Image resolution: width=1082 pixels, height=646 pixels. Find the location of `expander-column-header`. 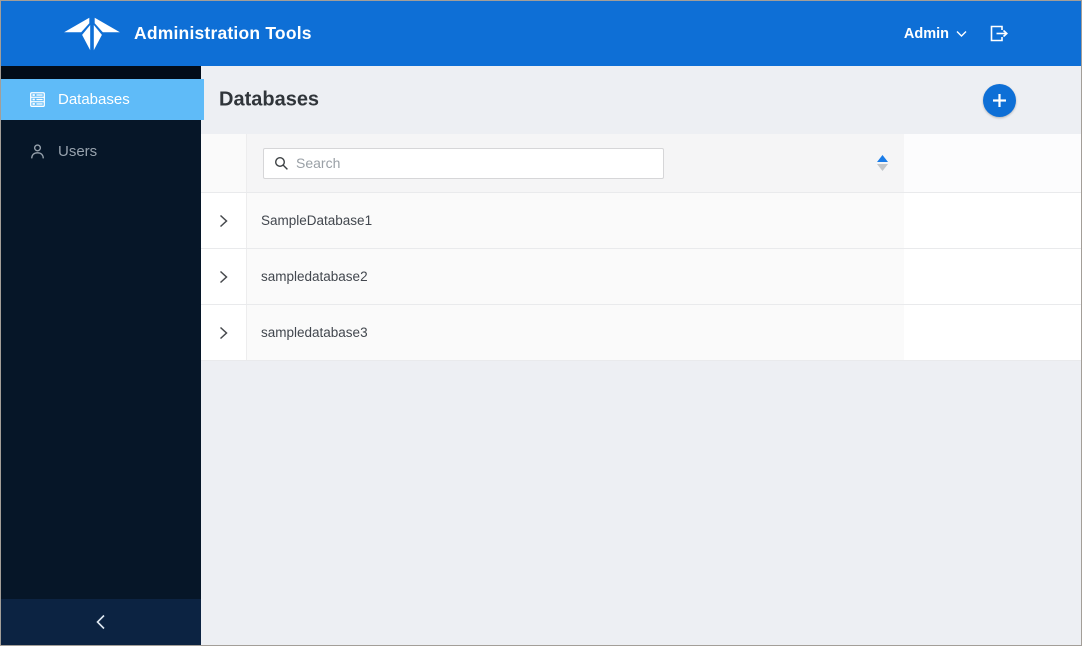

expander-column-header is located at coordinates (224, 163).